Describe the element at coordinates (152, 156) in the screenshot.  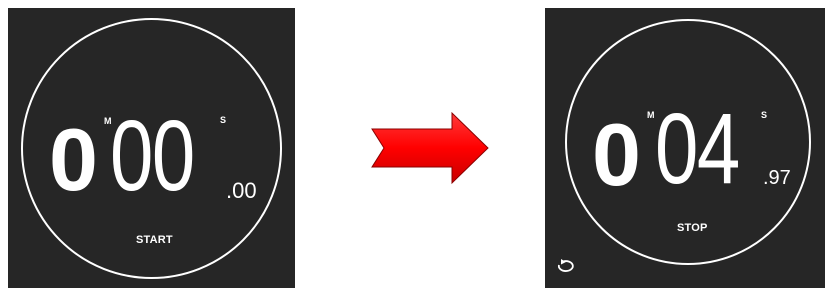
I see `seconds-value: 00` at that location.